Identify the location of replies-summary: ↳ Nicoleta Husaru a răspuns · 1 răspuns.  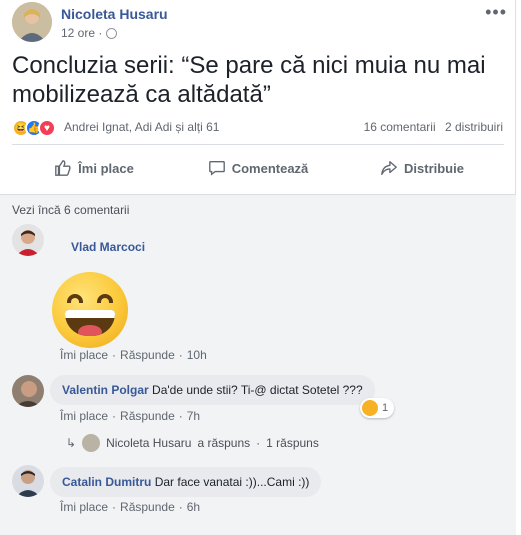
(192, 443).